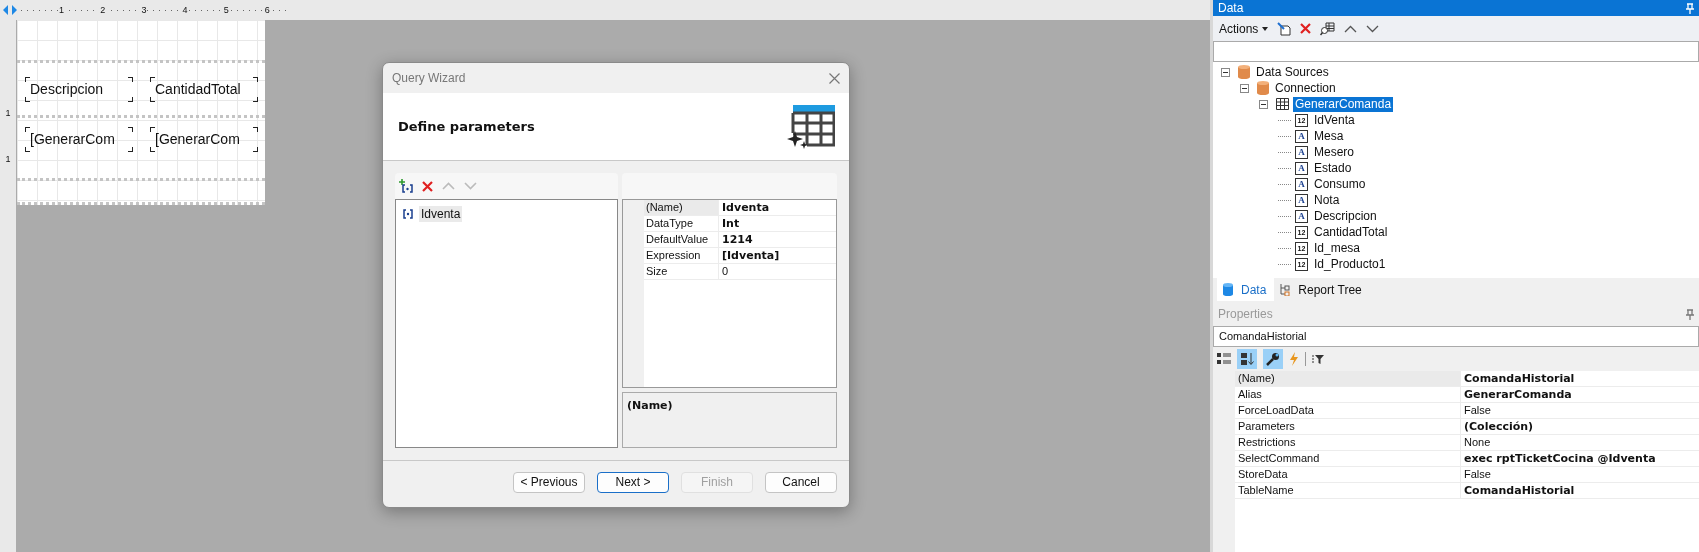 The height and width of the screenshot is (552, 1699). Describe the element at coordinates (10, 10) in the screenshot. I see `ruler-nav-icon` at that location.